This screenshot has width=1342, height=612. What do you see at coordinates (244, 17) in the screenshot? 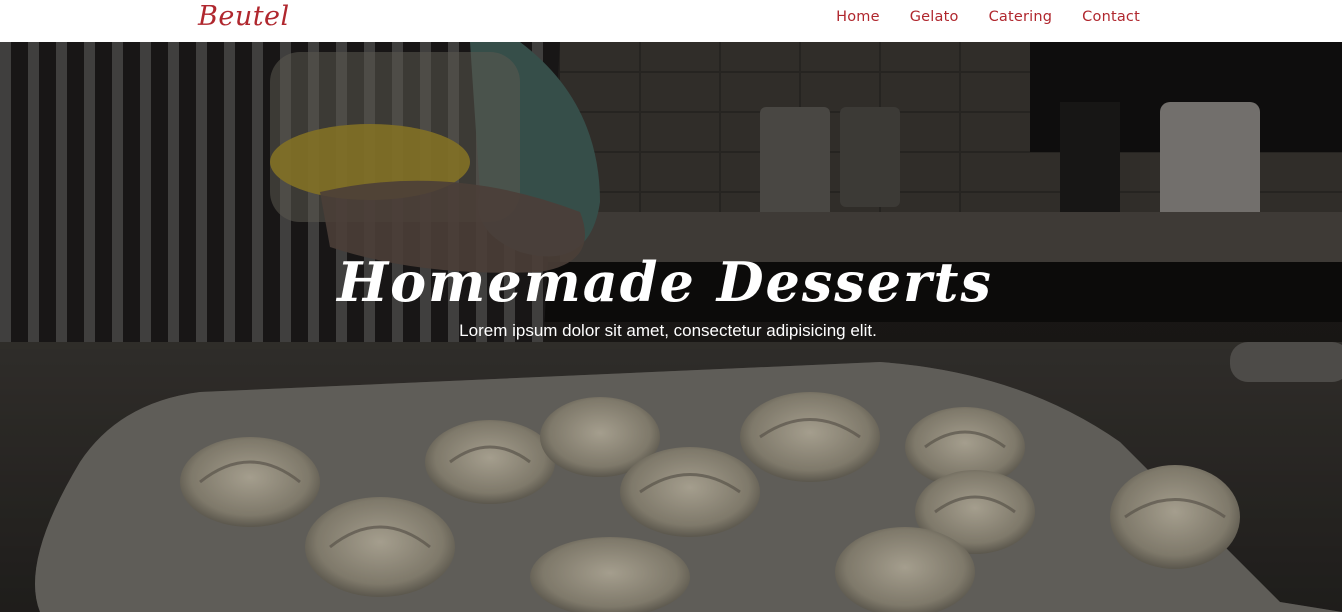
I see `brand-logo: Beutel` at bounding box center [244, 17].